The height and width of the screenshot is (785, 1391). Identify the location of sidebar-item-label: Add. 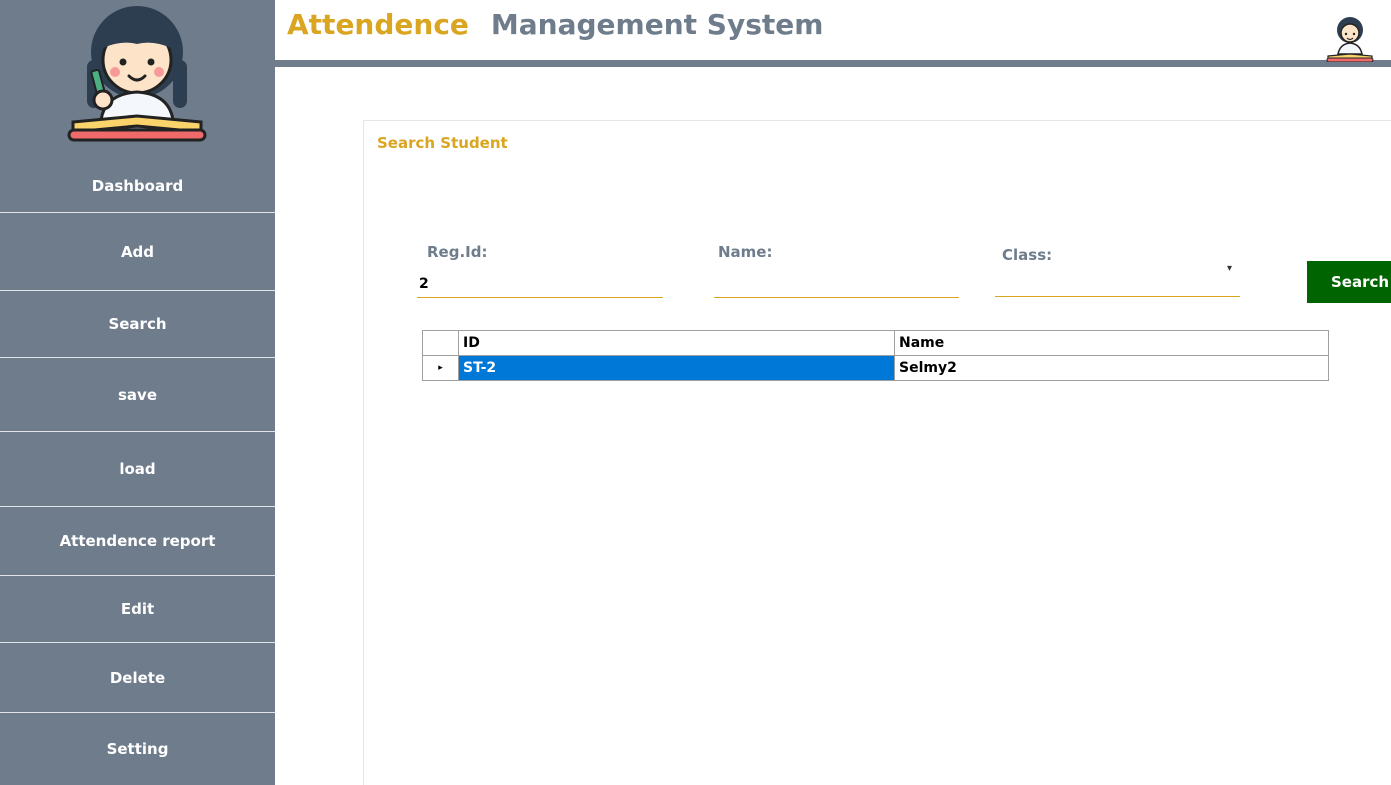
(137, 251).